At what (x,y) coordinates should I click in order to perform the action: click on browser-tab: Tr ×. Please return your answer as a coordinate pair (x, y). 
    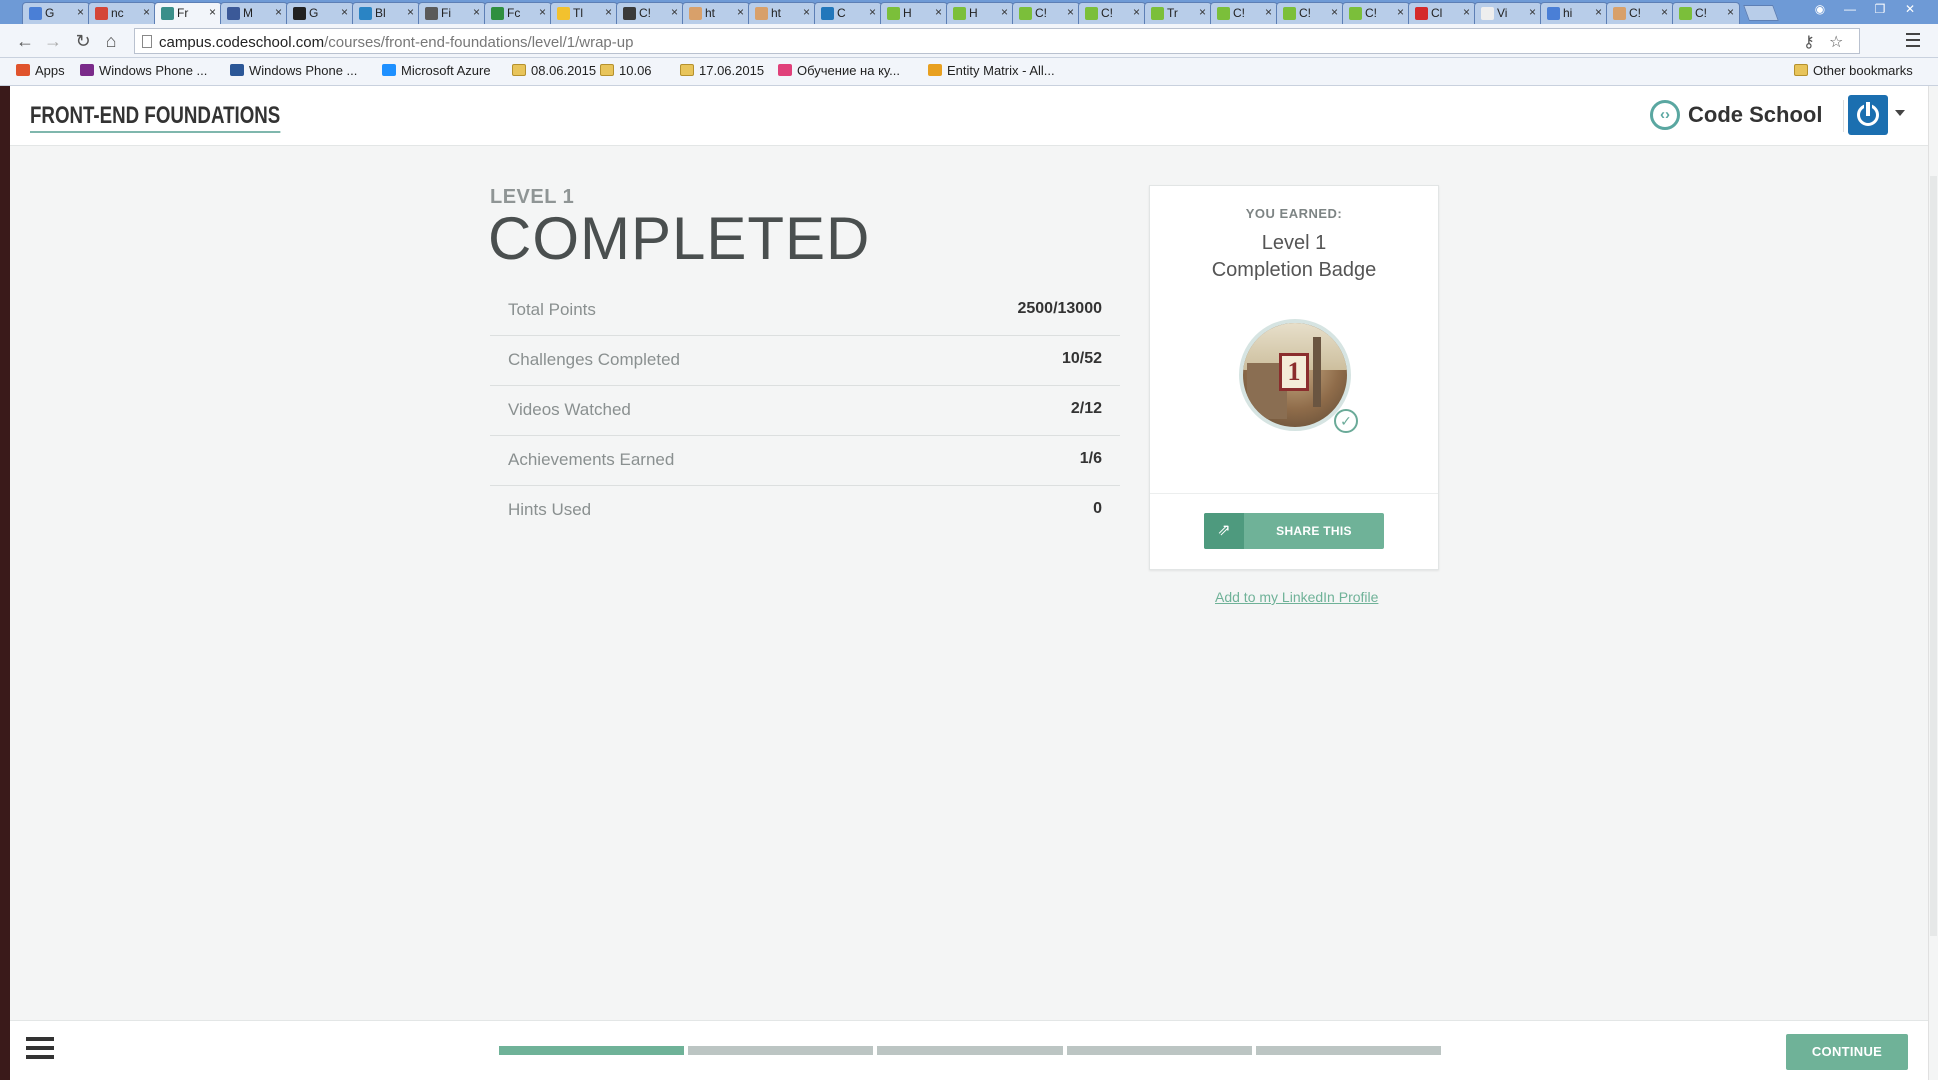
    Looking at the image, I should click on (1178, 13).